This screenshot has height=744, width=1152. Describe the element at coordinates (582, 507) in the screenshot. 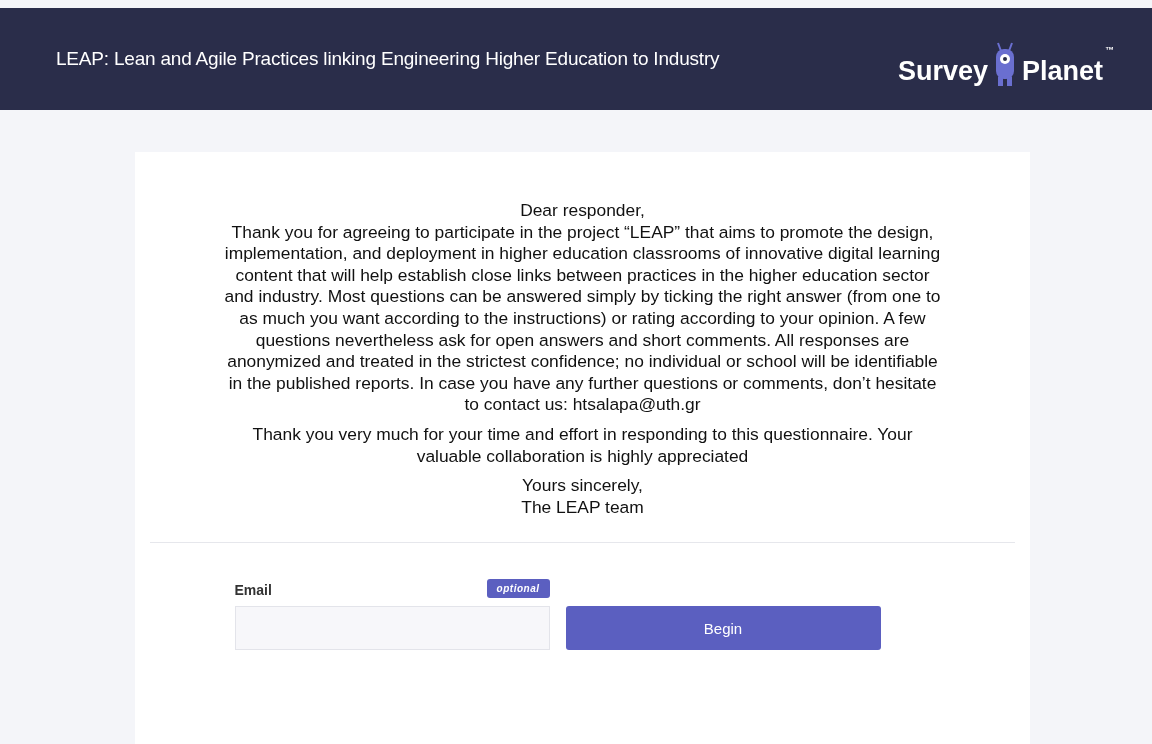

I see `closing-text: The LEAP team` at that location.